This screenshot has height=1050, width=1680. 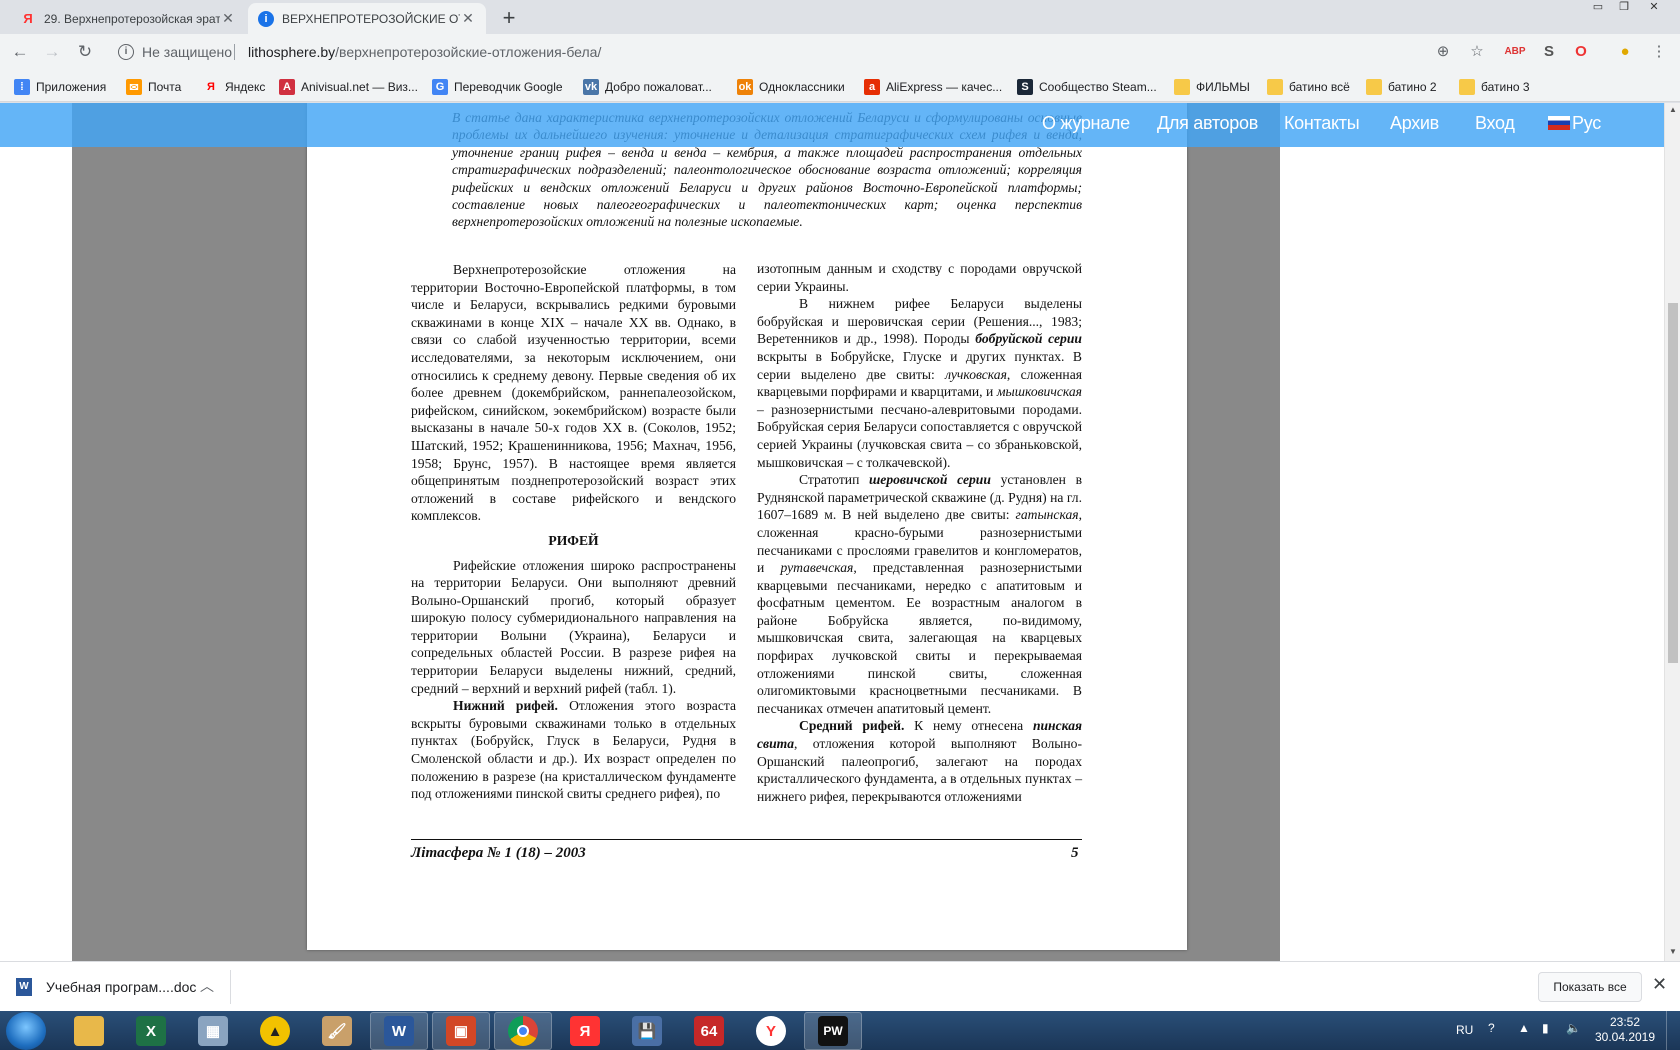 I want to click on bookmark-yandex: Я Яндекс, so click(x=234, y=87).